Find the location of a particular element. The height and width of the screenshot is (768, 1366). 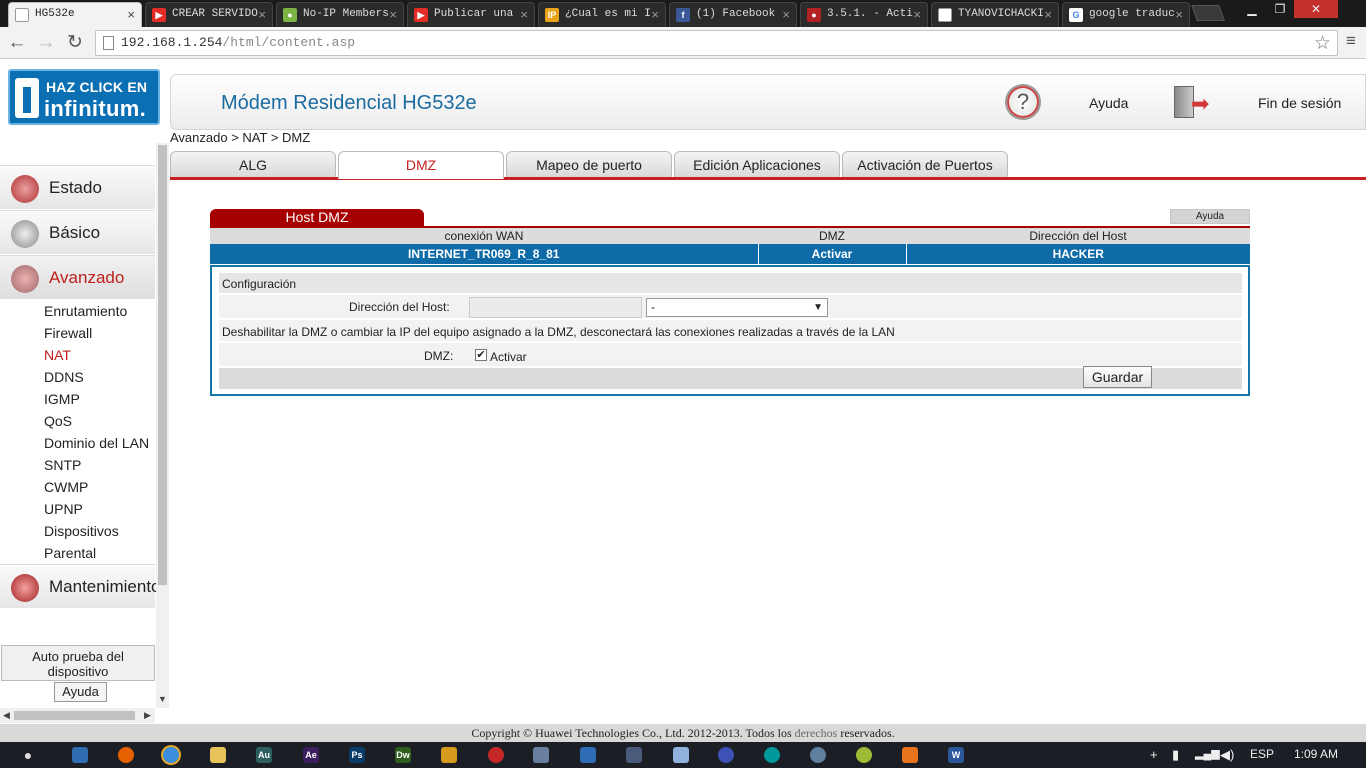

xampp-icon is located at coordinates (910, 755).